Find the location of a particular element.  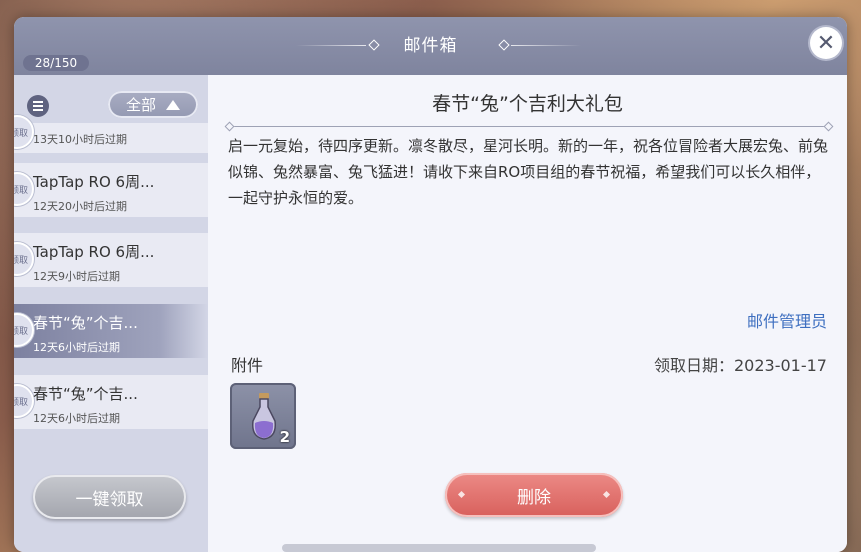

list-icon is located at coordinates (38, 106).